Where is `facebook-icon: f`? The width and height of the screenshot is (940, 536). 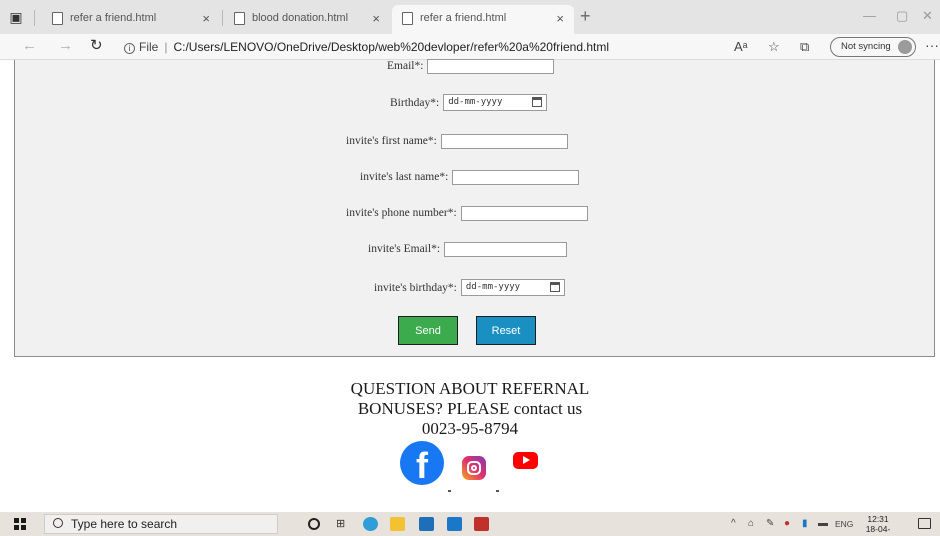
facebook-icon: f is located at coordinates (422, 463).